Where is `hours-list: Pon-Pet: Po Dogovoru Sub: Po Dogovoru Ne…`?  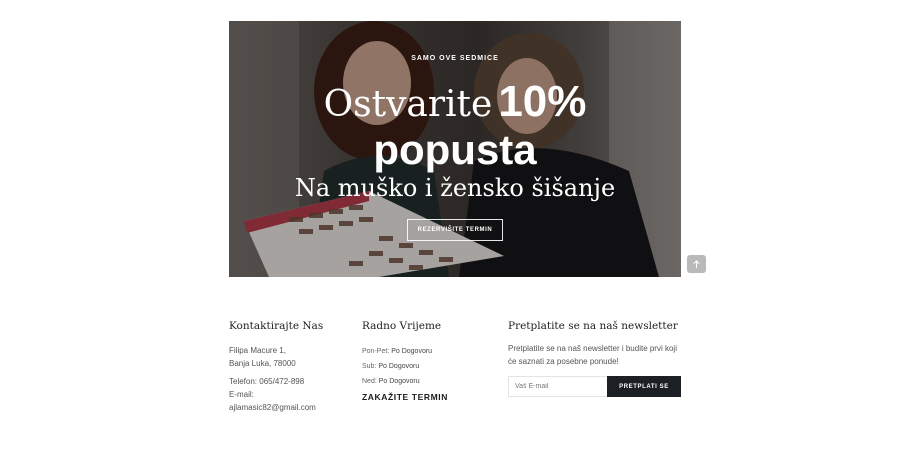
hours-list: Pon-Pet: Po Dogovoru Sub: Po Dogovoru Ne… is located at coordinates (422, 366).